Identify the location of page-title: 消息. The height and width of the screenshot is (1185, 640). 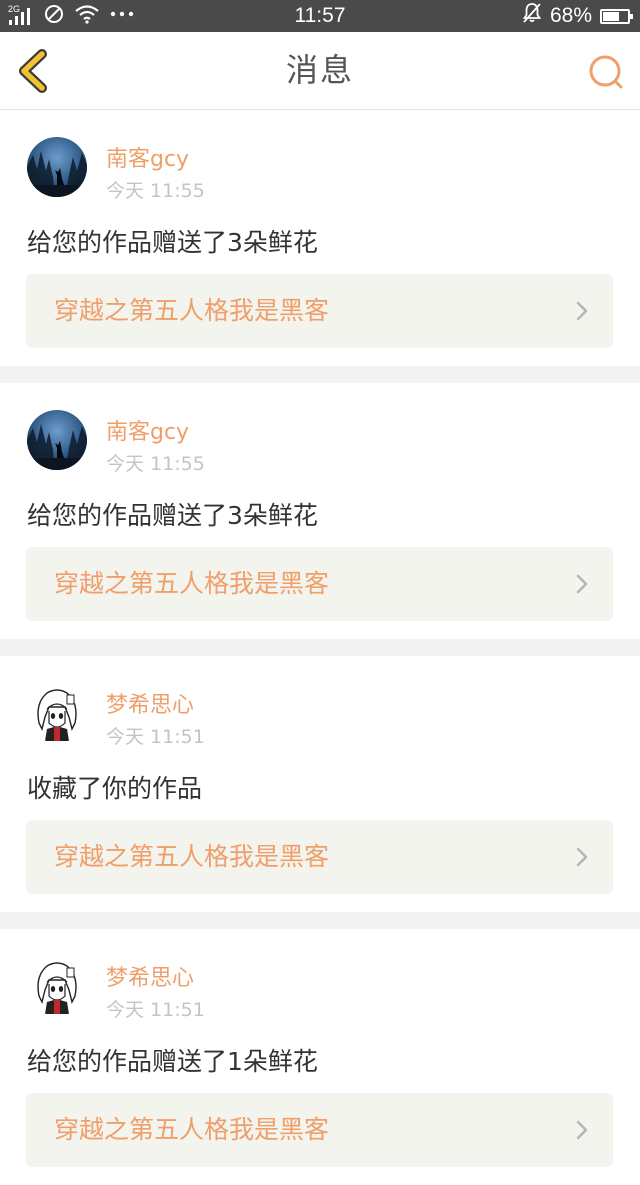
(319, 70).